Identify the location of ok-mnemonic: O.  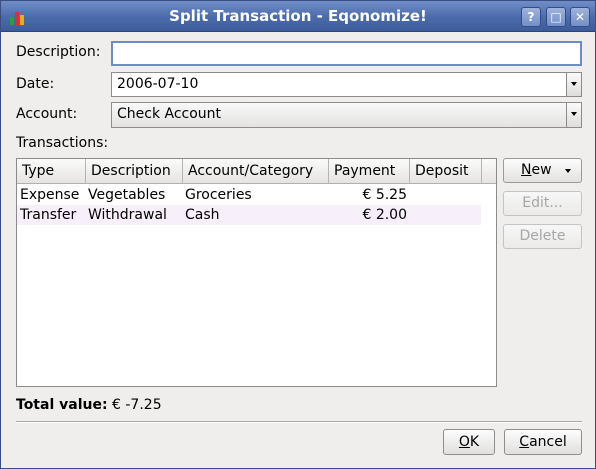
(464, 442).